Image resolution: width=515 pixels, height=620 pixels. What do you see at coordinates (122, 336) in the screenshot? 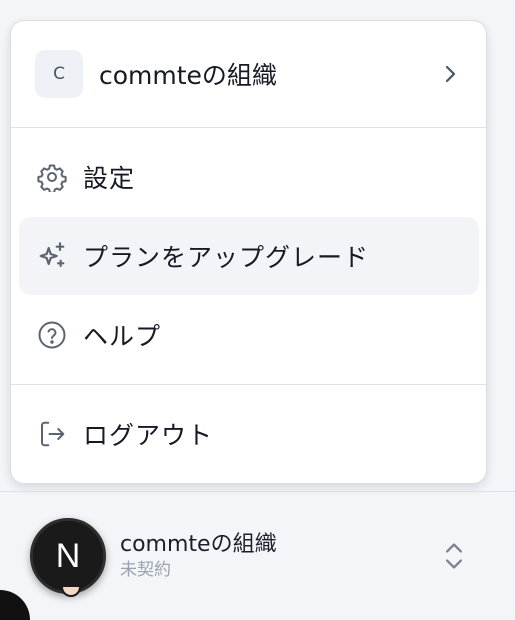
I see `menu-item-label: ヘルプ` at bounding box center [122, 336].